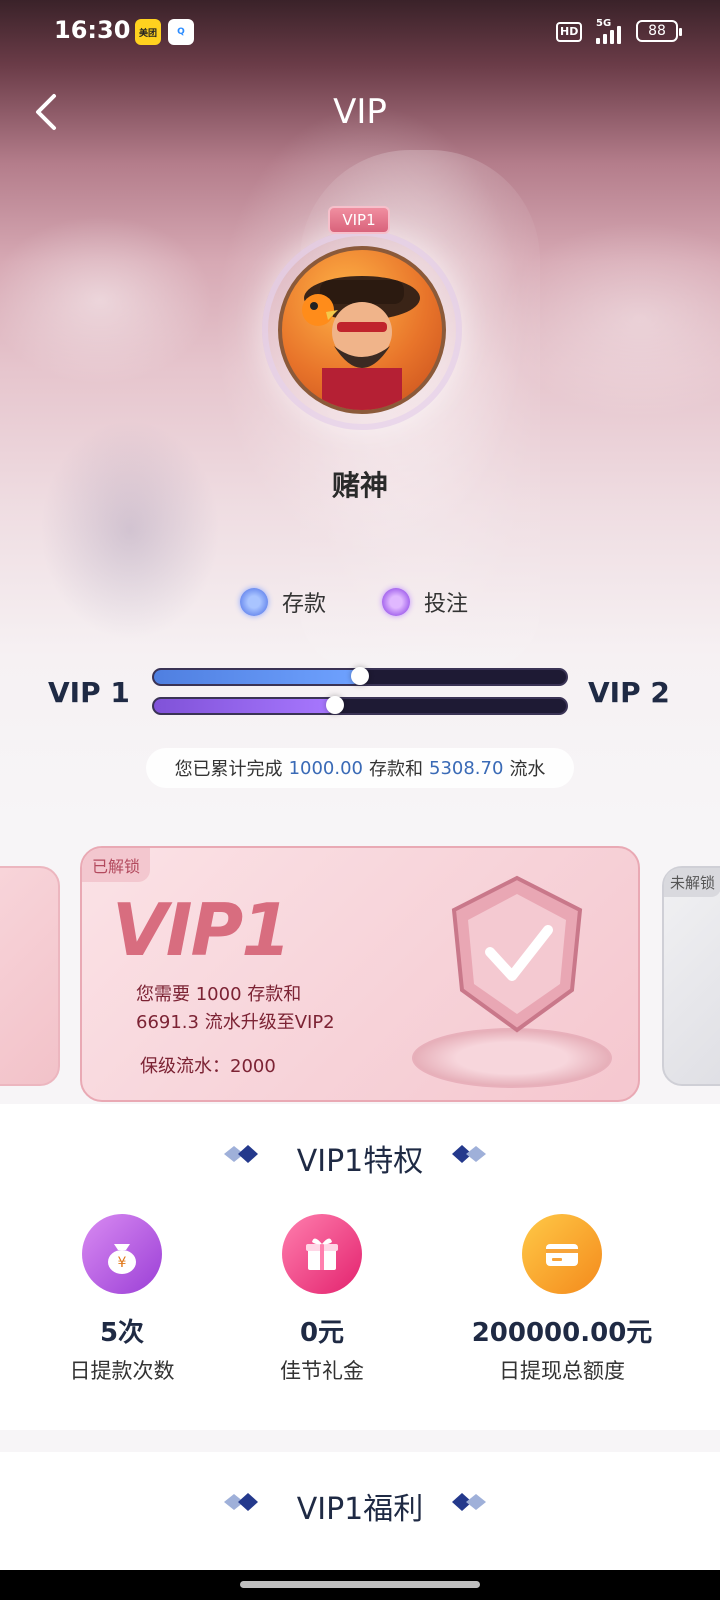 Image resolution: width=720 pixels, height=1600 pixels. I want to click on privilege-value: 200000.00元, so click(562, 1333).